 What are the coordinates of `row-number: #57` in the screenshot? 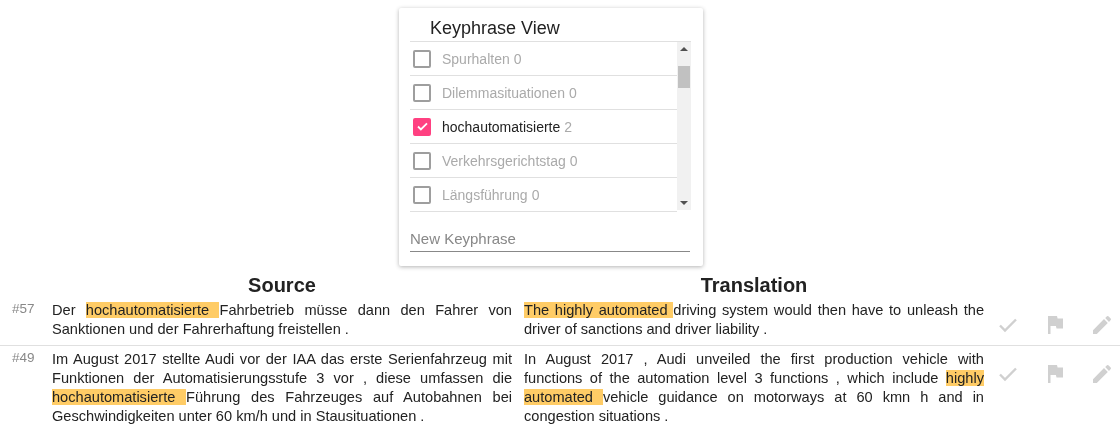 It's located at (24, 308).